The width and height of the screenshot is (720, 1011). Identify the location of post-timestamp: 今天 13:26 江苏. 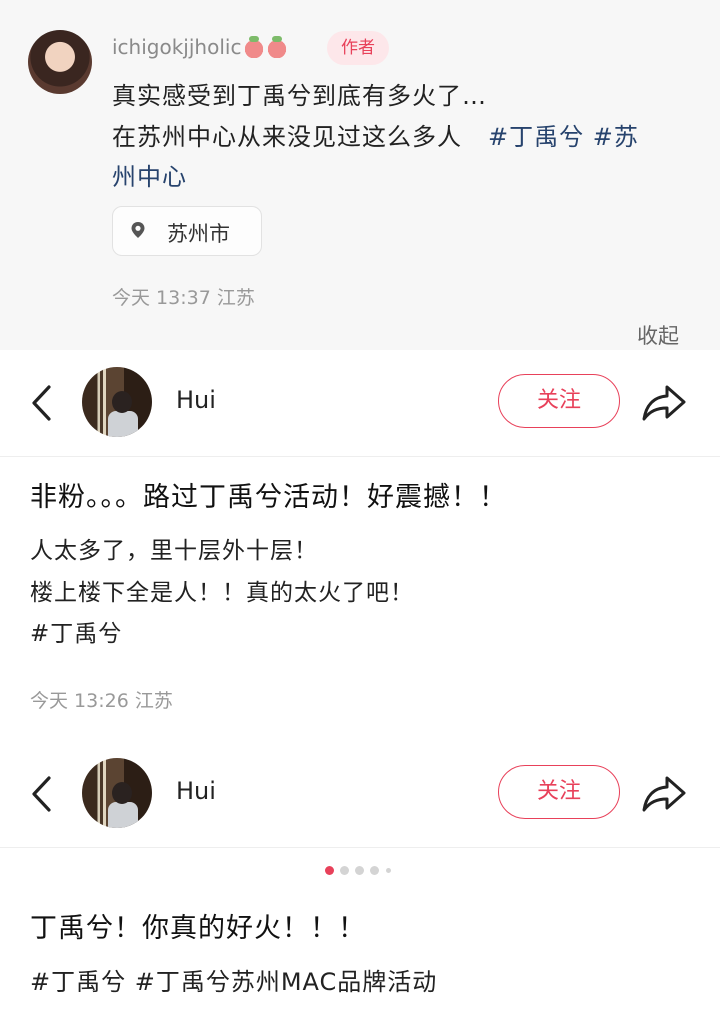
(101, 701).